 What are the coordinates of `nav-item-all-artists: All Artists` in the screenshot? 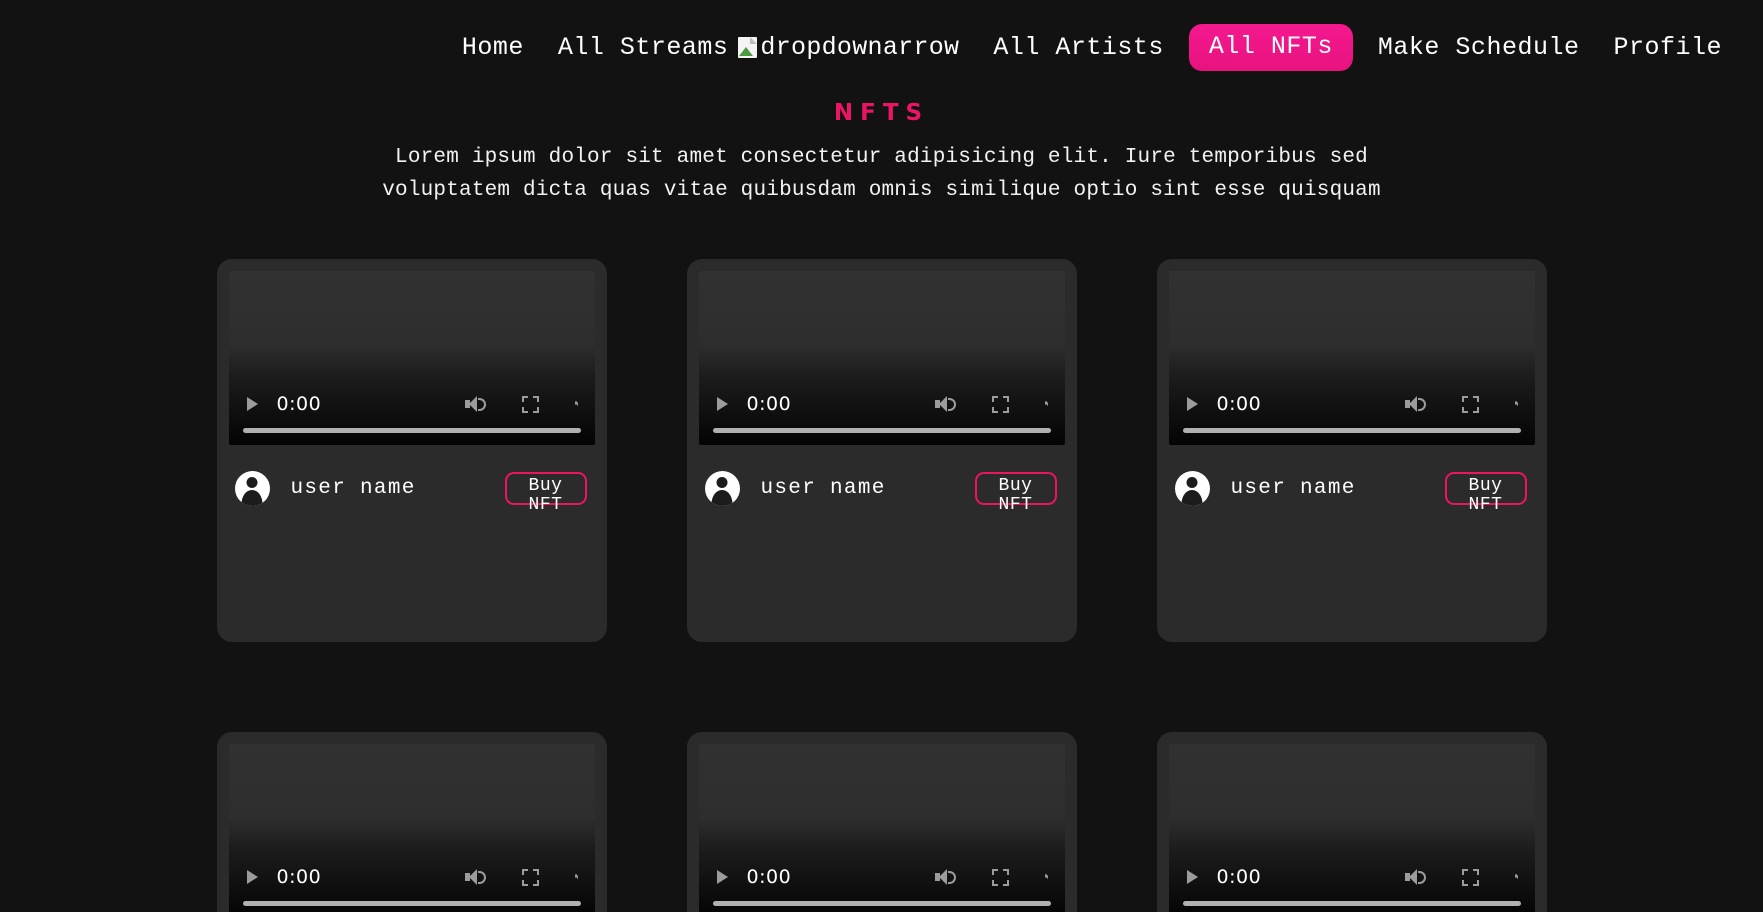 It's located at (1078, 47).